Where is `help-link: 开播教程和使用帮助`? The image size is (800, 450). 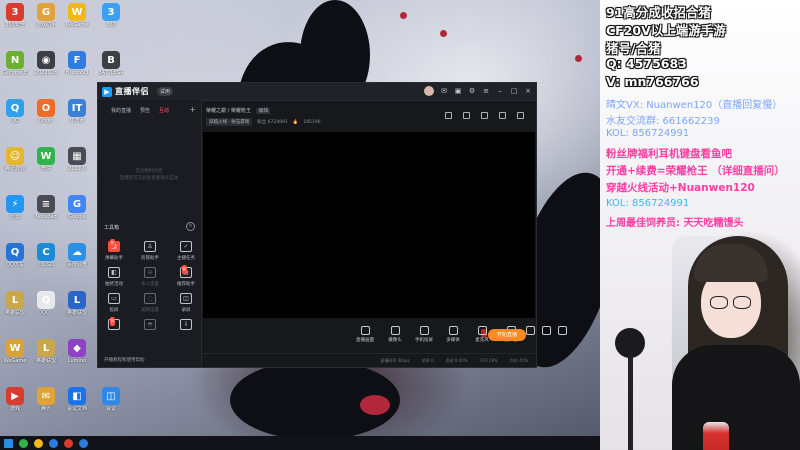 help-link: 开播教程和使用帮助 is located at coordinates (124, 360).